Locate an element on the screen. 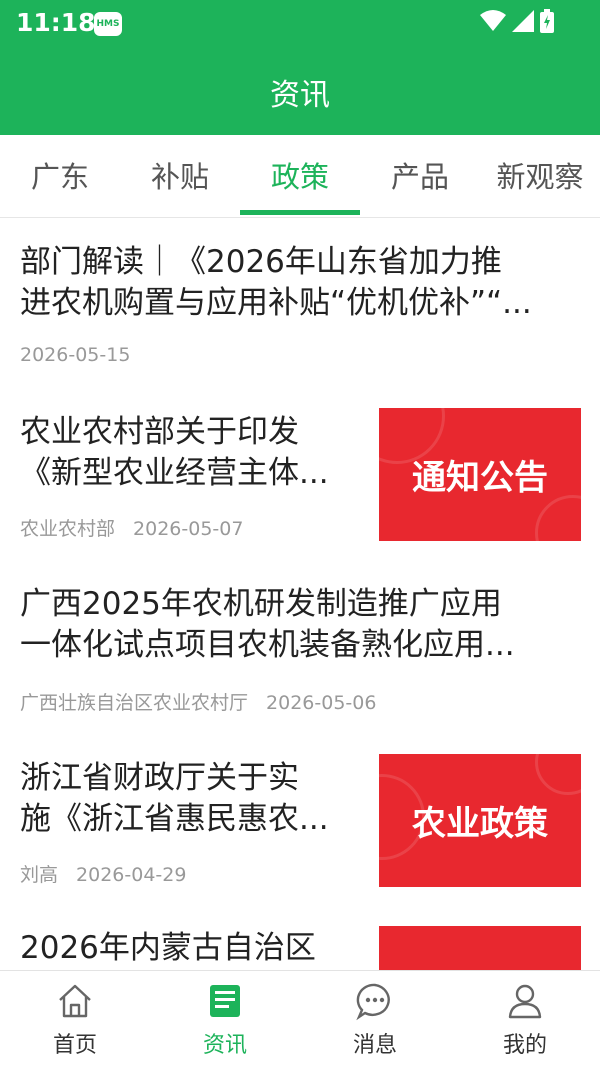 The height and width of the screenshot is (1067, 600). article-meta: 广西壮族自治区农业农村厅 2026-05-06 is located at coordinates (198, 701).